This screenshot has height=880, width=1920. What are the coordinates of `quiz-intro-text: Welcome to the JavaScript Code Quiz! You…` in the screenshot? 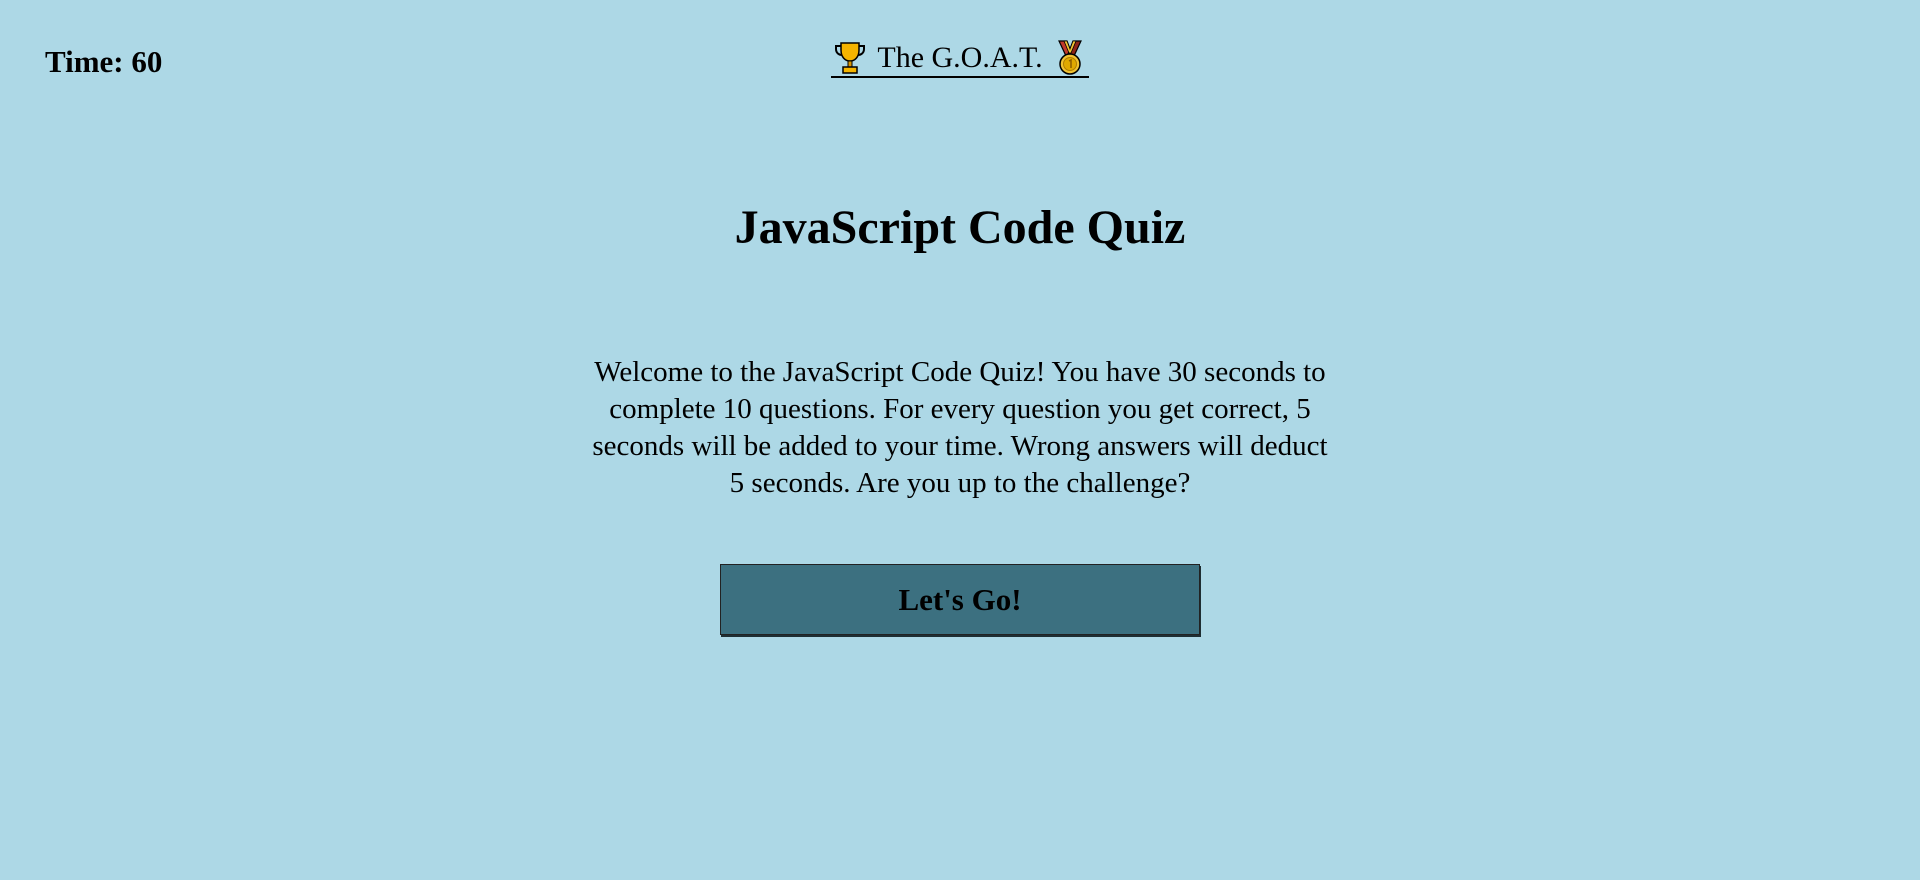 It's located at (960, 427).